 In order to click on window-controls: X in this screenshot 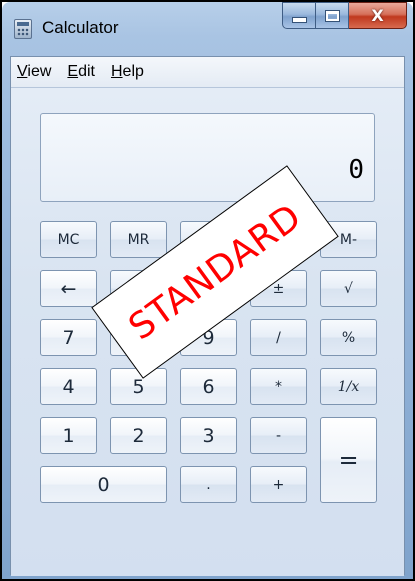, I will do `click(344, 16)`.